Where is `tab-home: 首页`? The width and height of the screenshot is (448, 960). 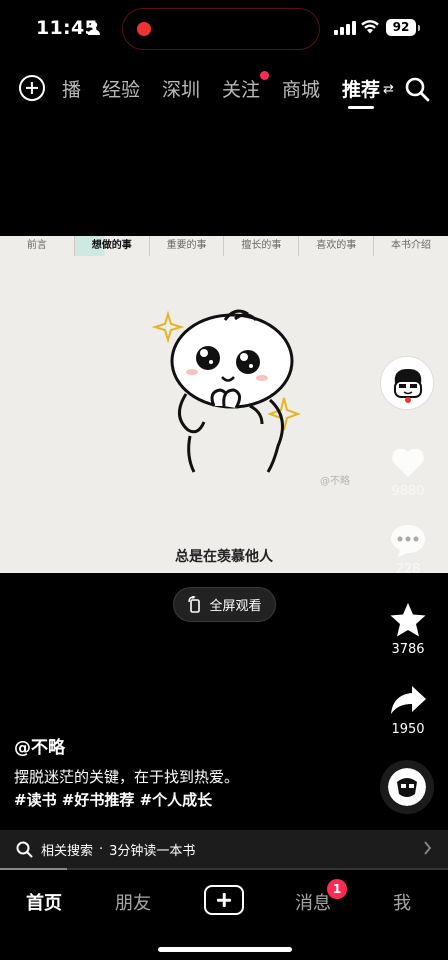 tab-home: 首页 is located at coordinates (44, 902).